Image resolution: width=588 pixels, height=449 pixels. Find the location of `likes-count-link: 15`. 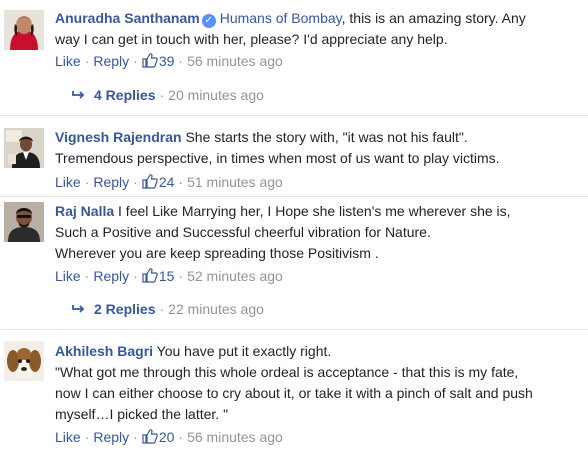

likes-count-link: 15 is located at coordinates (158, 276).